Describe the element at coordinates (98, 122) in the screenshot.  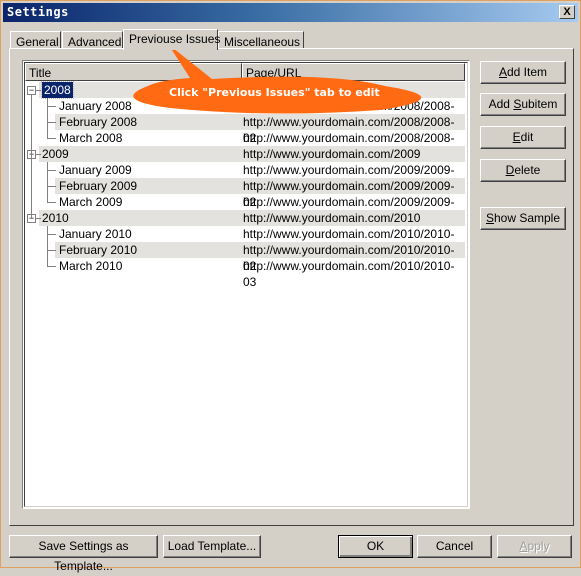
I see `row-title: February 2008` at that location.